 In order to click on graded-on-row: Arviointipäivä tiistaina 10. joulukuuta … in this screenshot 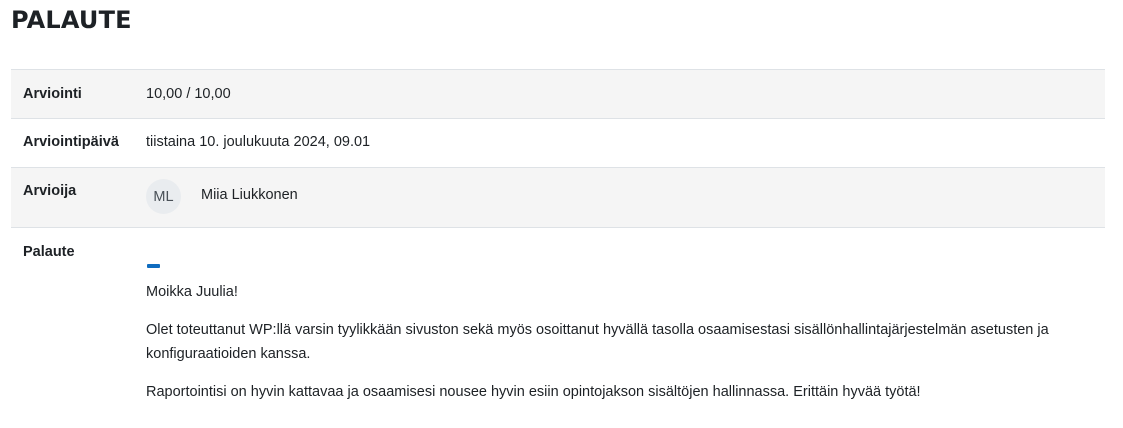, I will do `click(558, 143)`.